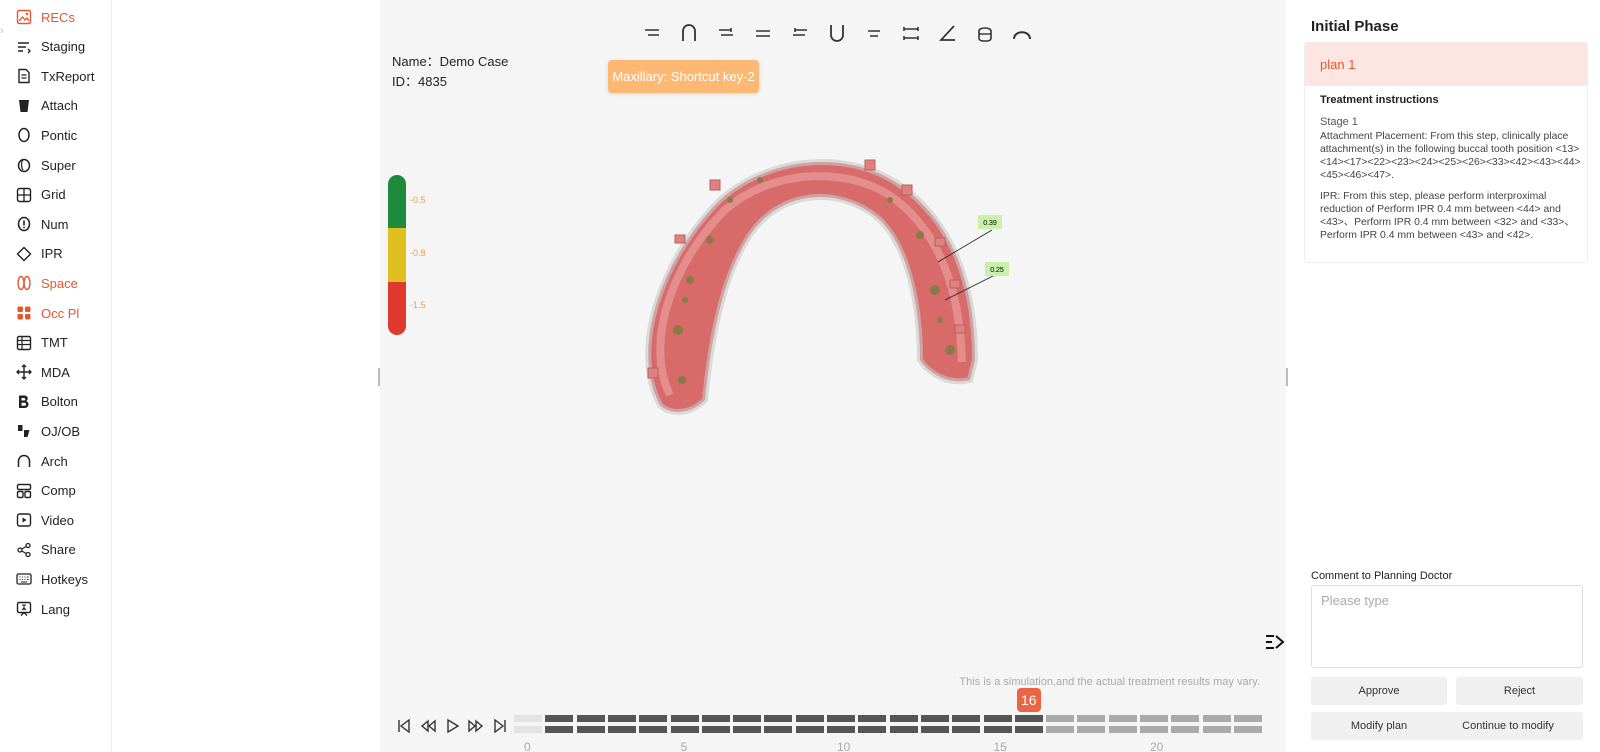 This screenshot has height=752, width=1600. I want to click on sidebar-item-space: Space, so click(64, 283).